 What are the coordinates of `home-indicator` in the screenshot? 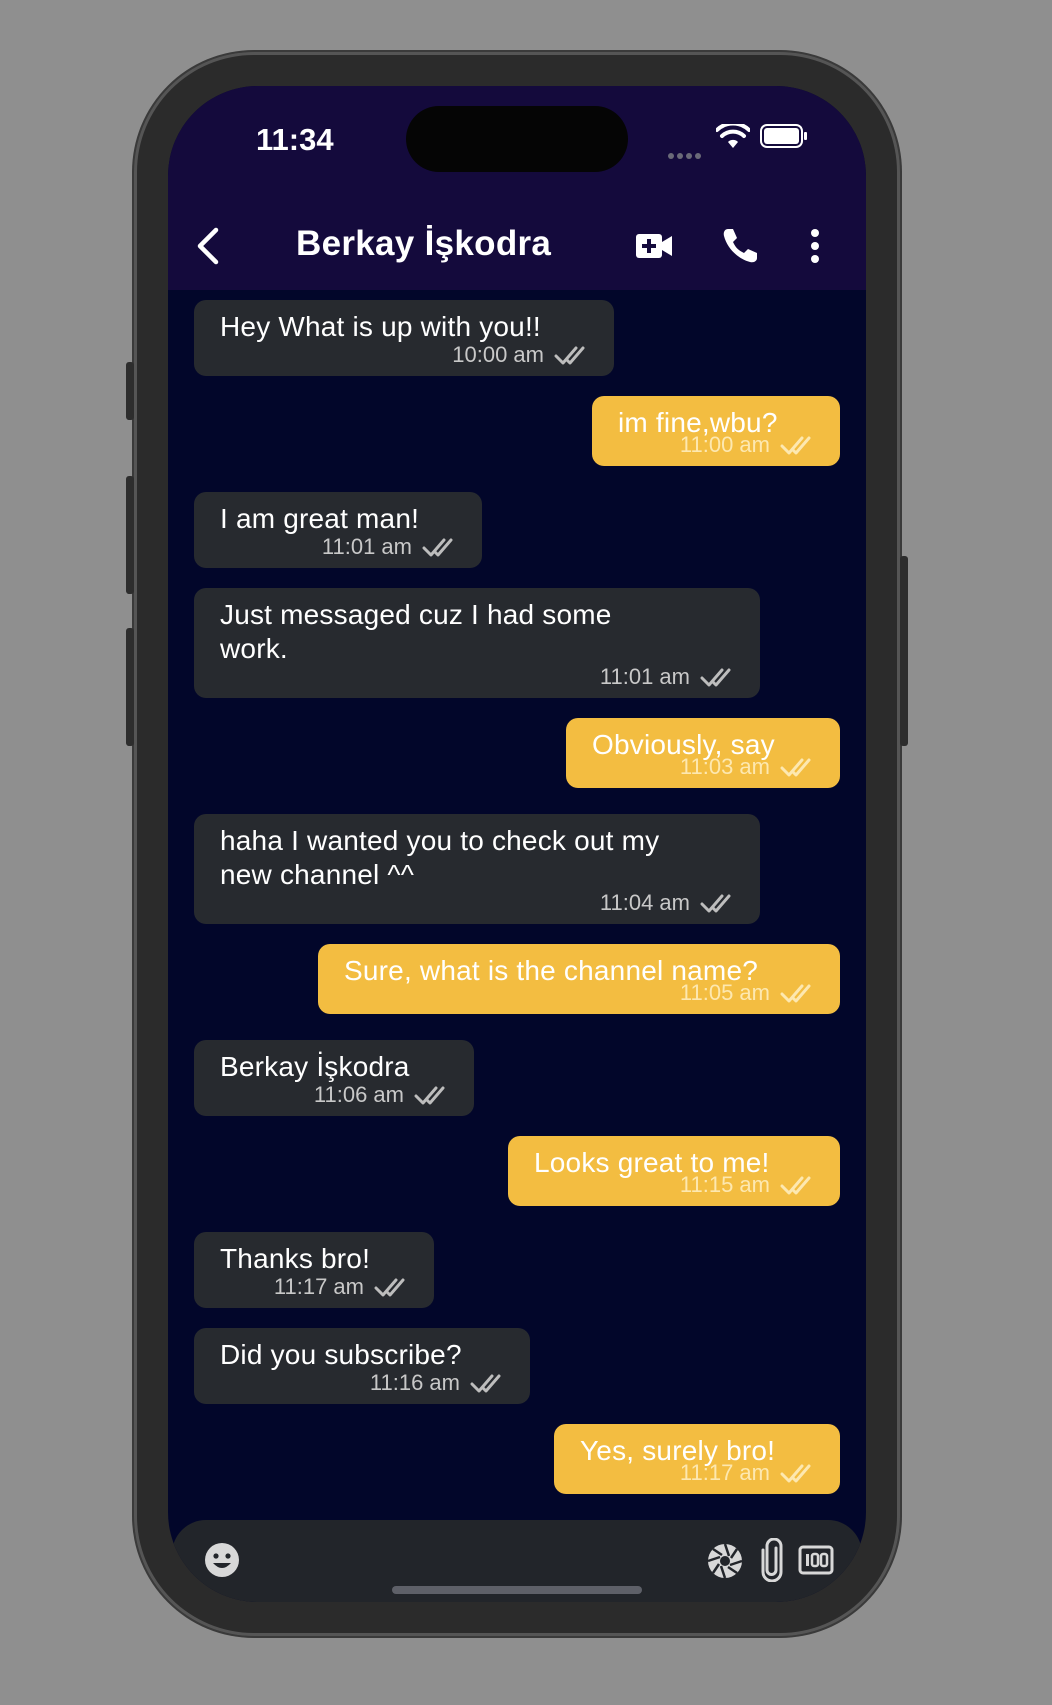 It's located at (517, 1590).